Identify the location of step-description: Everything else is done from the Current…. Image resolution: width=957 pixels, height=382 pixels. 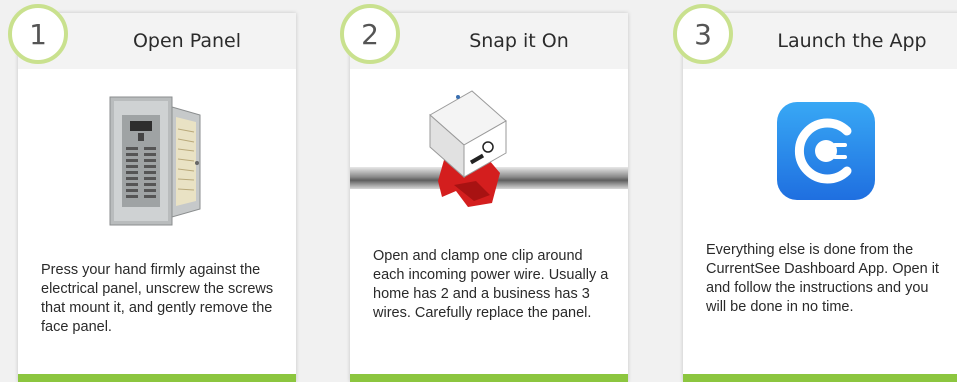
(822, 278).